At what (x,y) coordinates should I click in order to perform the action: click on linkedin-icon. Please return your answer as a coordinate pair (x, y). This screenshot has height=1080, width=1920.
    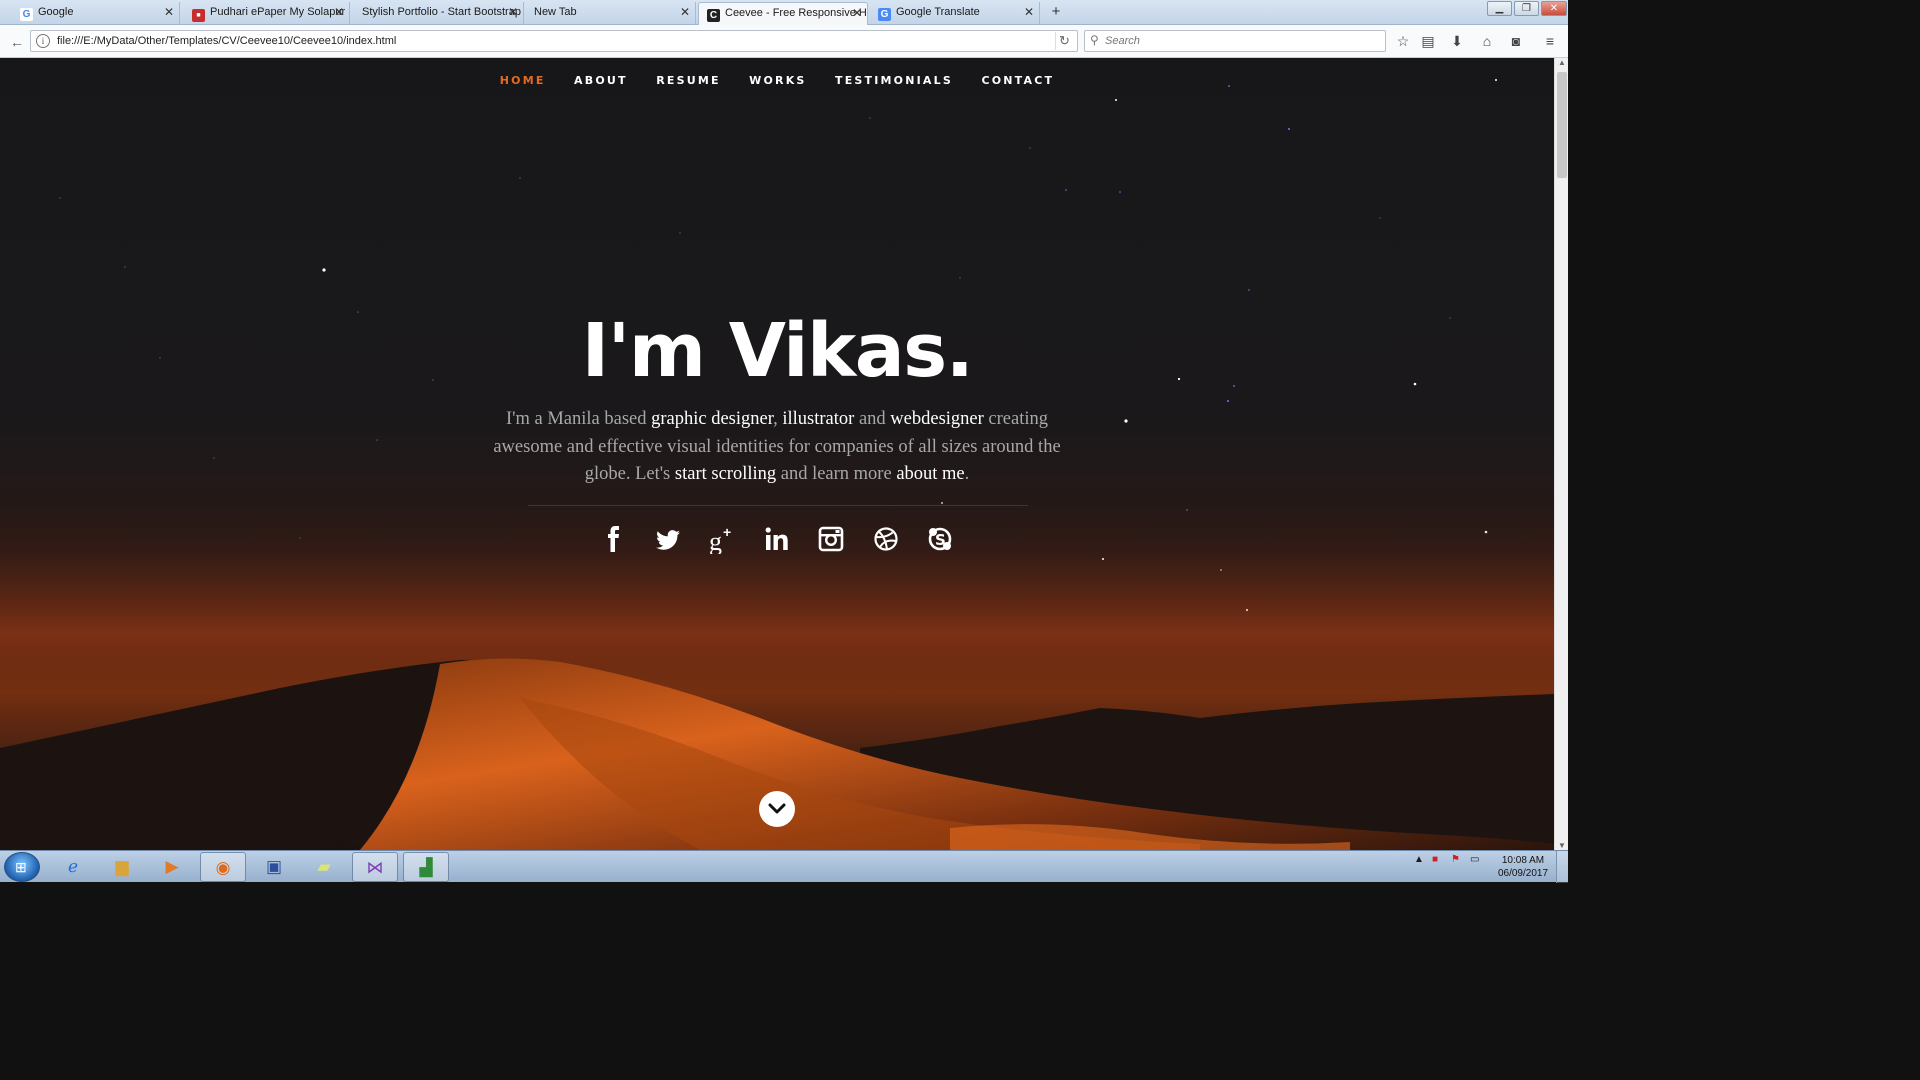
    Looking at the image, I should click on (777, 539).